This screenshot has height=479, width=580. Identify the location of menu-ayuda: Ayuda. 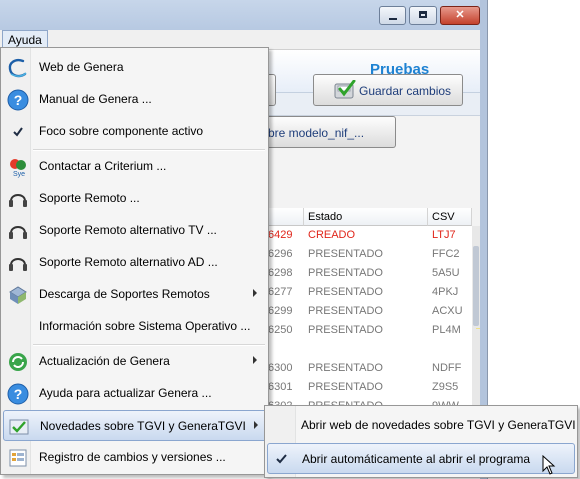
(25, 39).